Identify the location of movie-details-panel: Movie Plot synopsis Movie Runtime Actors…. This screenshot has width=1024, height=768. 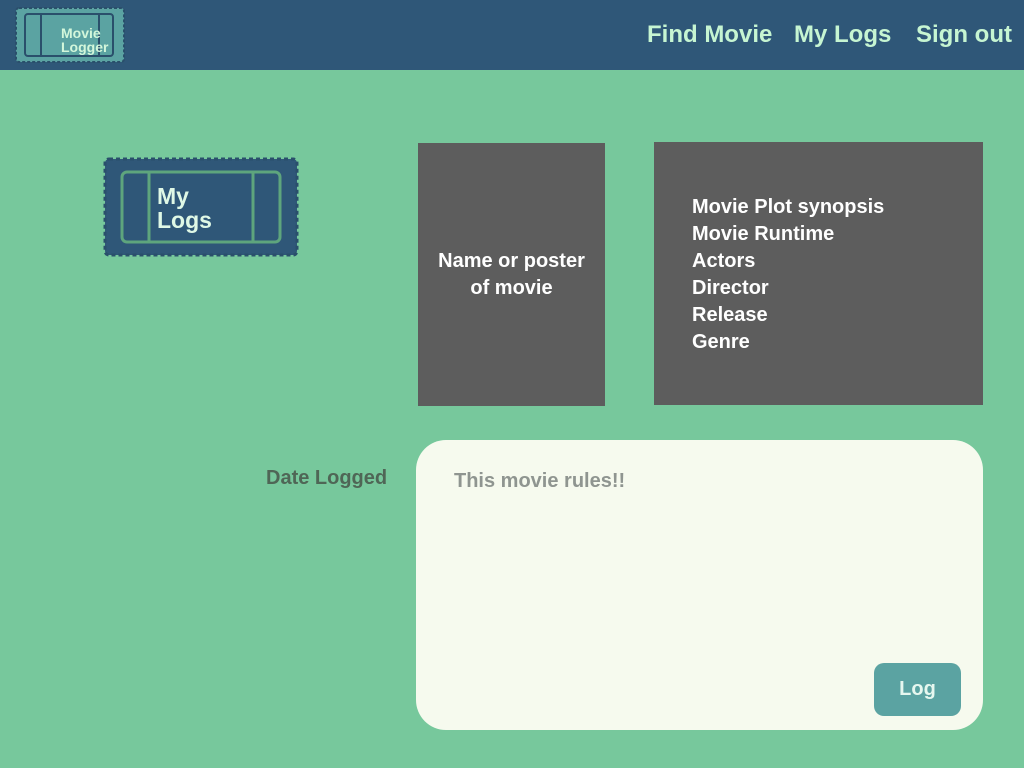
(818, 273).